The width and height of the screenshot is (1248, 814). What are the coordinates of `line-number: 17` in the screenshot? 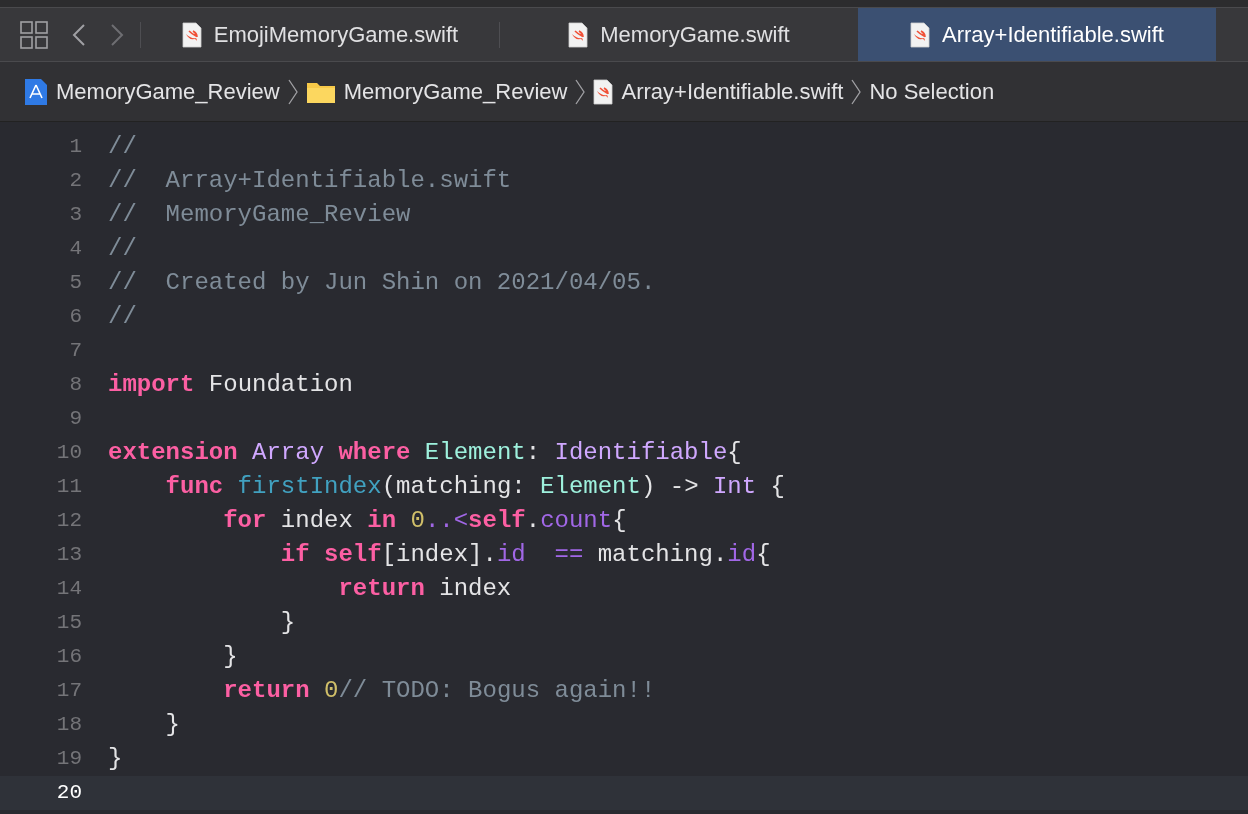 It's located at (68, 691).